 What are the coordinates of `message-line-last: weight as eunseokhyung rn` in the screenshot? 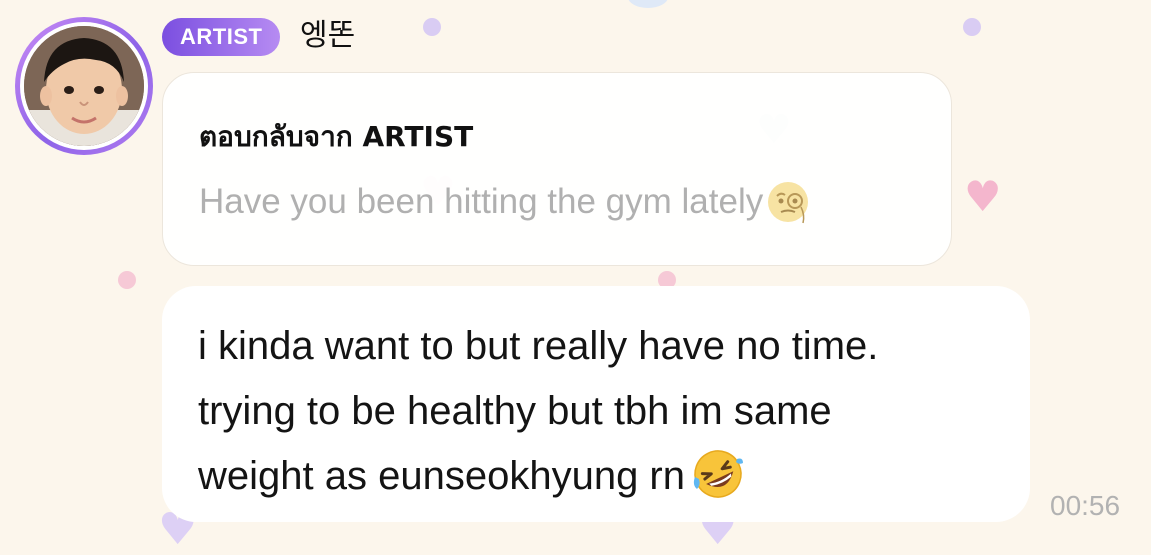 It's located at (596, 476).